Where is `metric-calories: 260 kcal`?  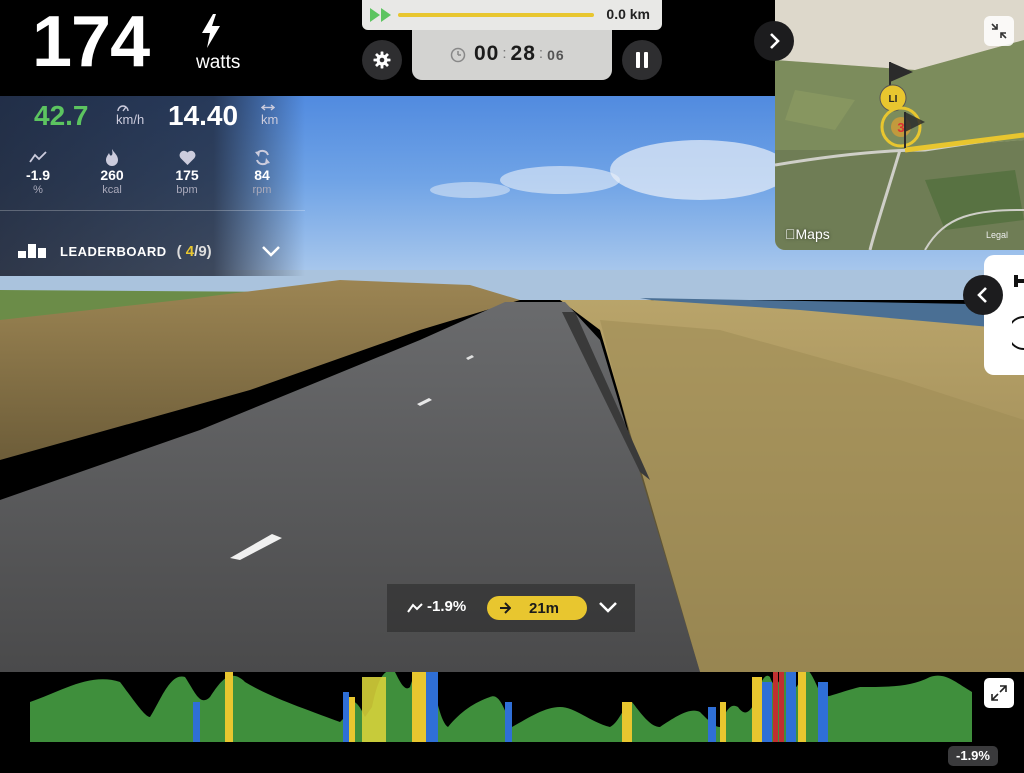
metric-calories: 260 kcal is located at coordinates (112, 172).